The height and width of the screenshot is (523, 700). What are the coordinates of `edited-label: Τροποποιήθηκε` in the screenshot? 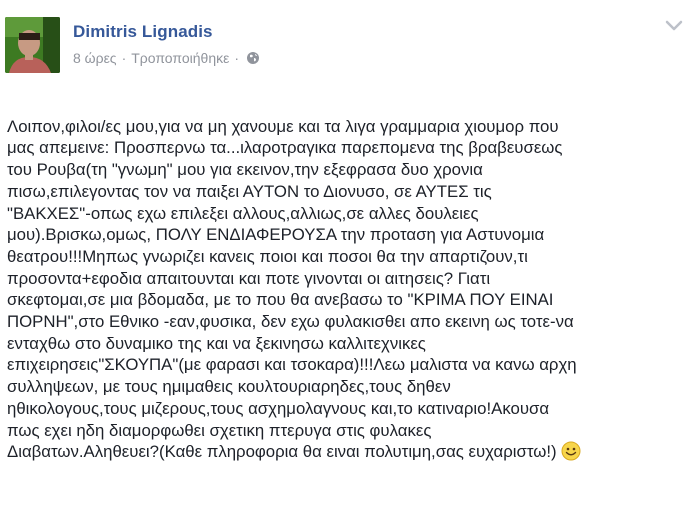 It's located at (180, 58).